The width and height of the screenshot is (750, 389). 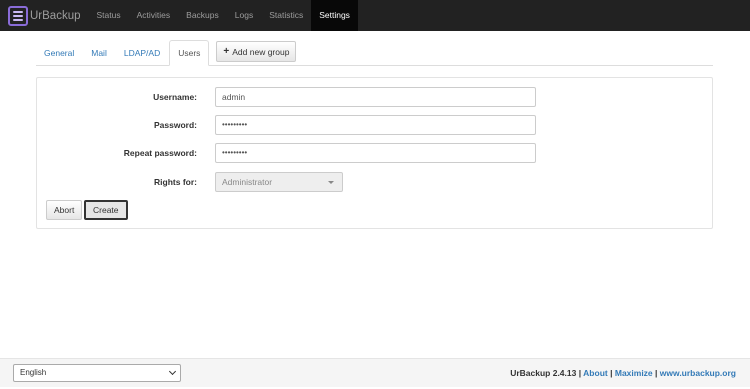 I want to click on tab-ldap-ad: LDAP/AD, so click(x=142, y=53).